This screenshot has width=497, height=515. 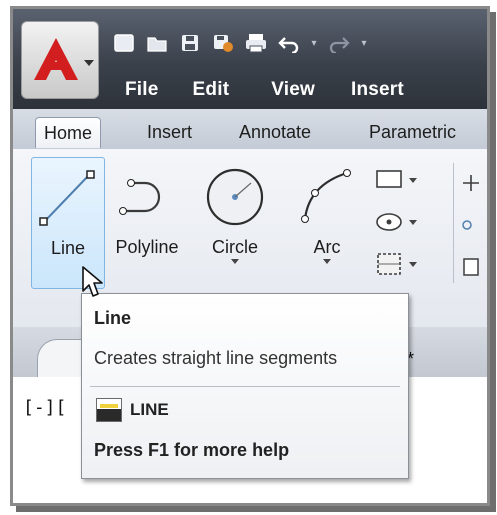 What do you see at coordinates (67, 198) in the screenshot?
I see `line-icon` at bounding box center [67, 198].